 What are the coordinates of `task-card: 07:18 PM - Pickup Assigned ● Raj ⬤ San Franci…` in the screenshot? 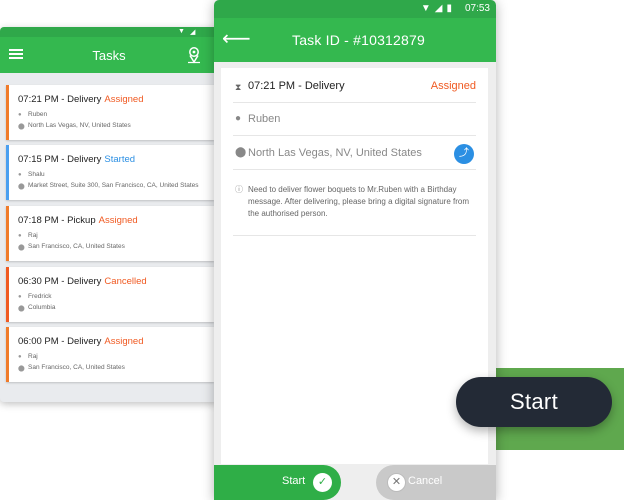 It's located at (110, 233).